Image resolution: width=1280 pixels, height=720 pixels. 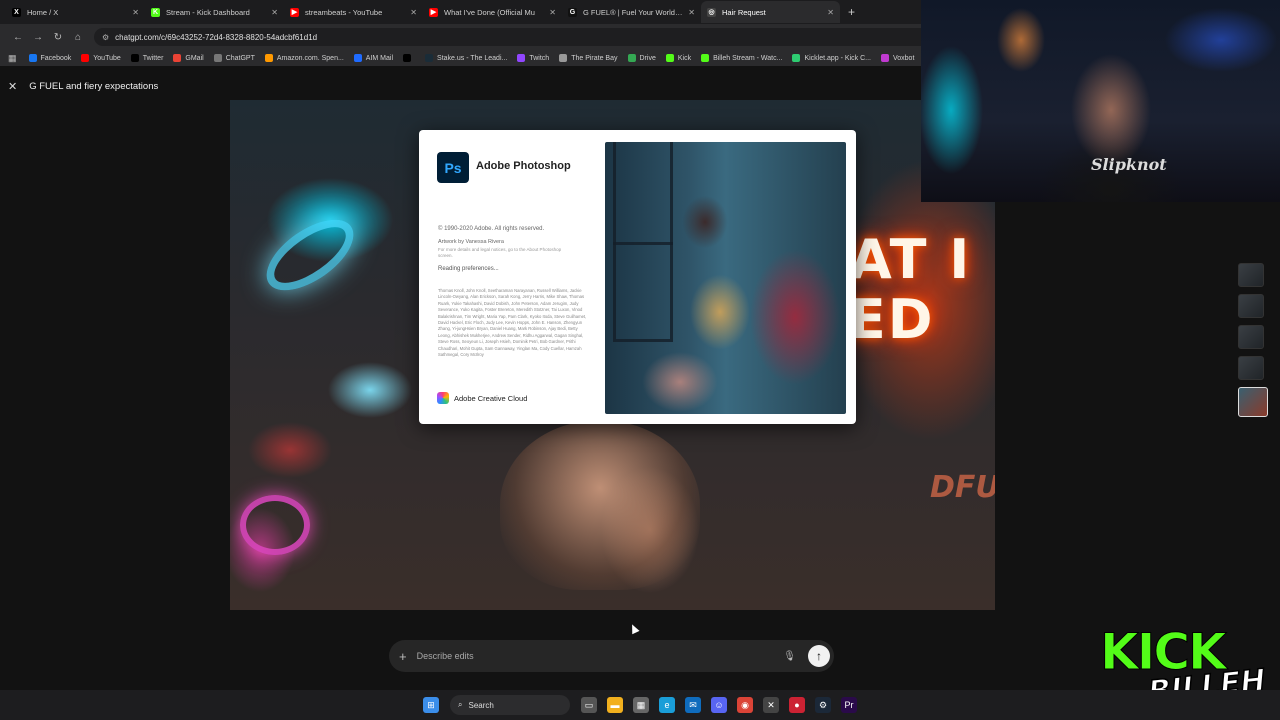 What do you see at coordinates (510, 705) in the screenshot?
I see `taskbar-search: ⌕ Search` at bounding box center [510, 705].